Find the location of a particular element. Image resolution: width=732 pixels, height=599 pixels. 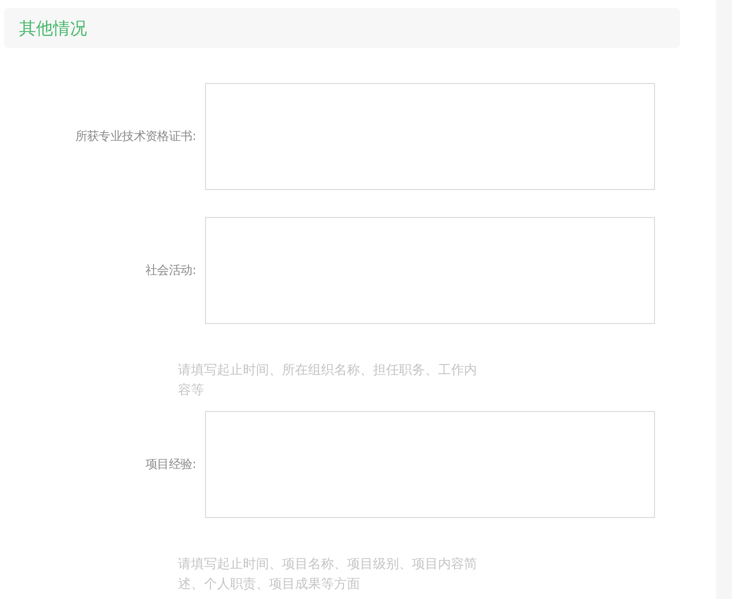

field-label: 社会活动: is located at coordinates (170, 270).